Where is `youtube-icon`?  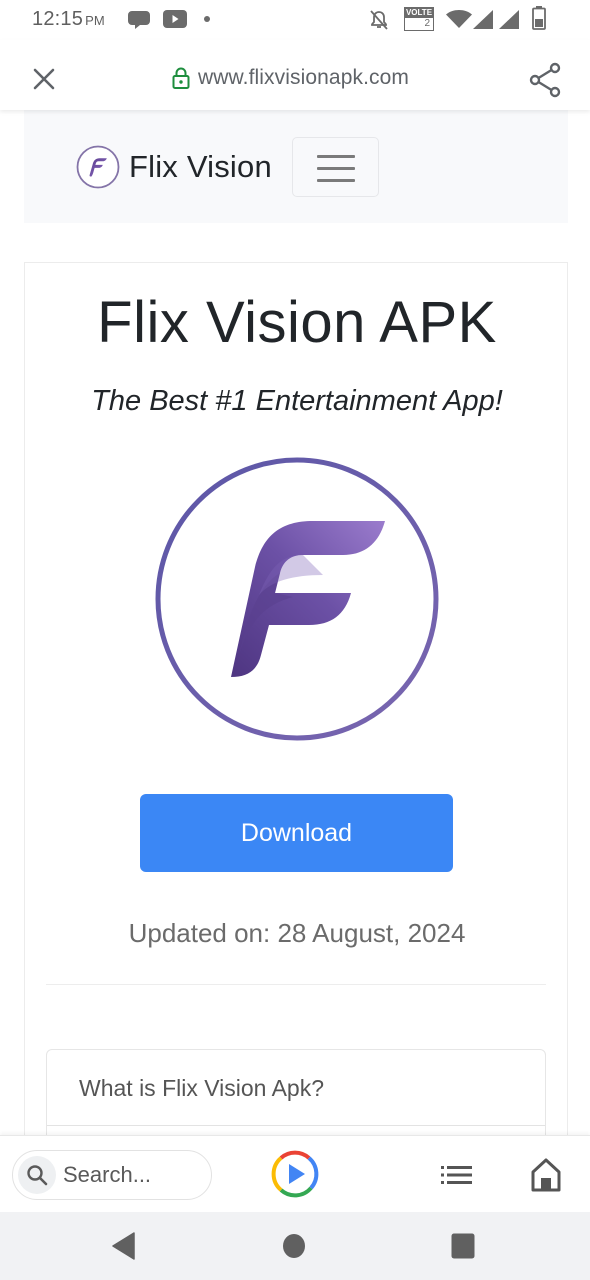 youtube-icon is located at coordinates (175, 19).